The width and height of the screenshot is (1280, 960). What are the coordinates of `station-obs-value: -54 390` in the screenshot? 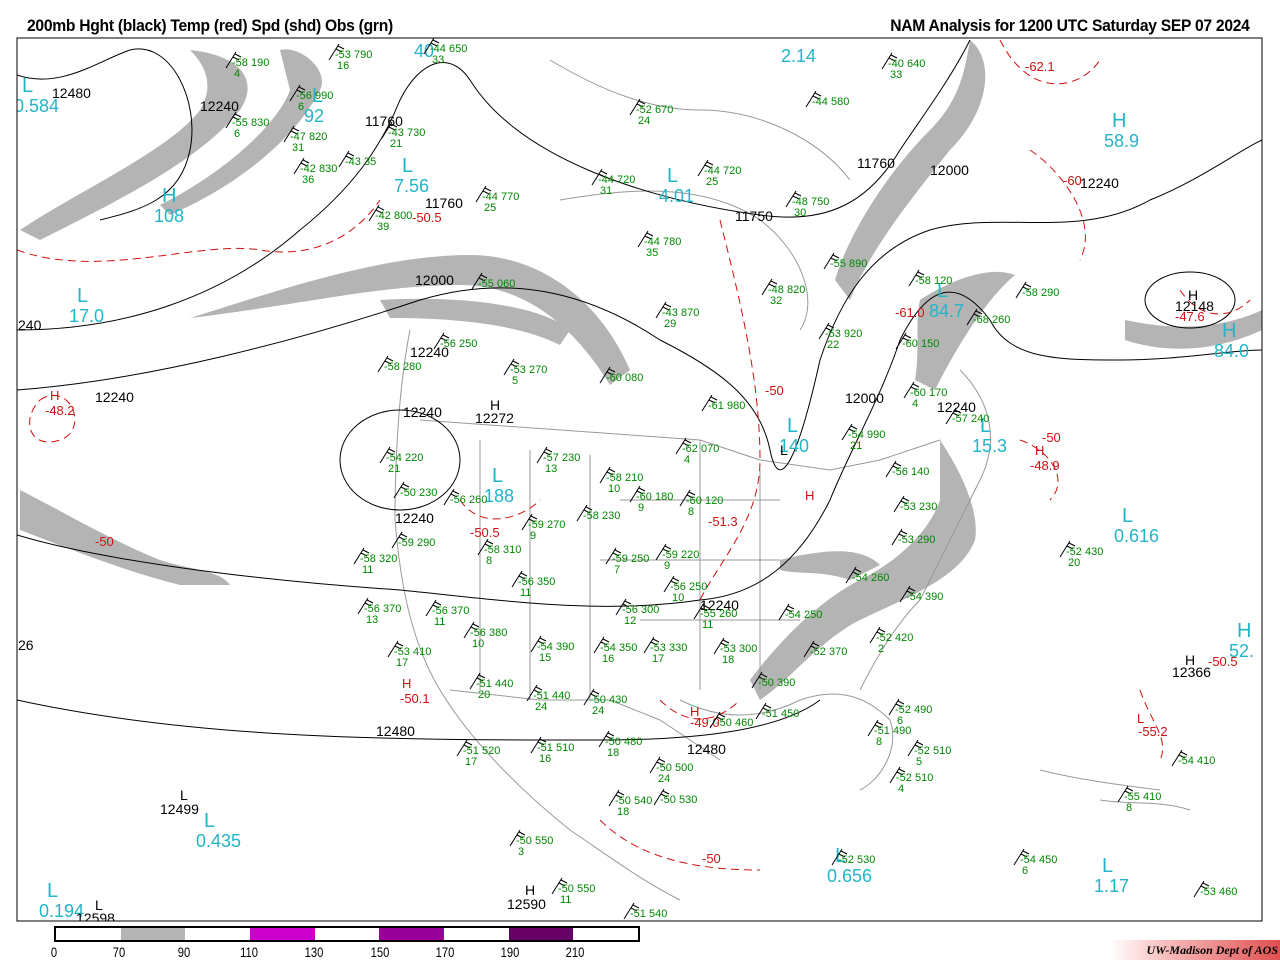 It's located at (924, 597).